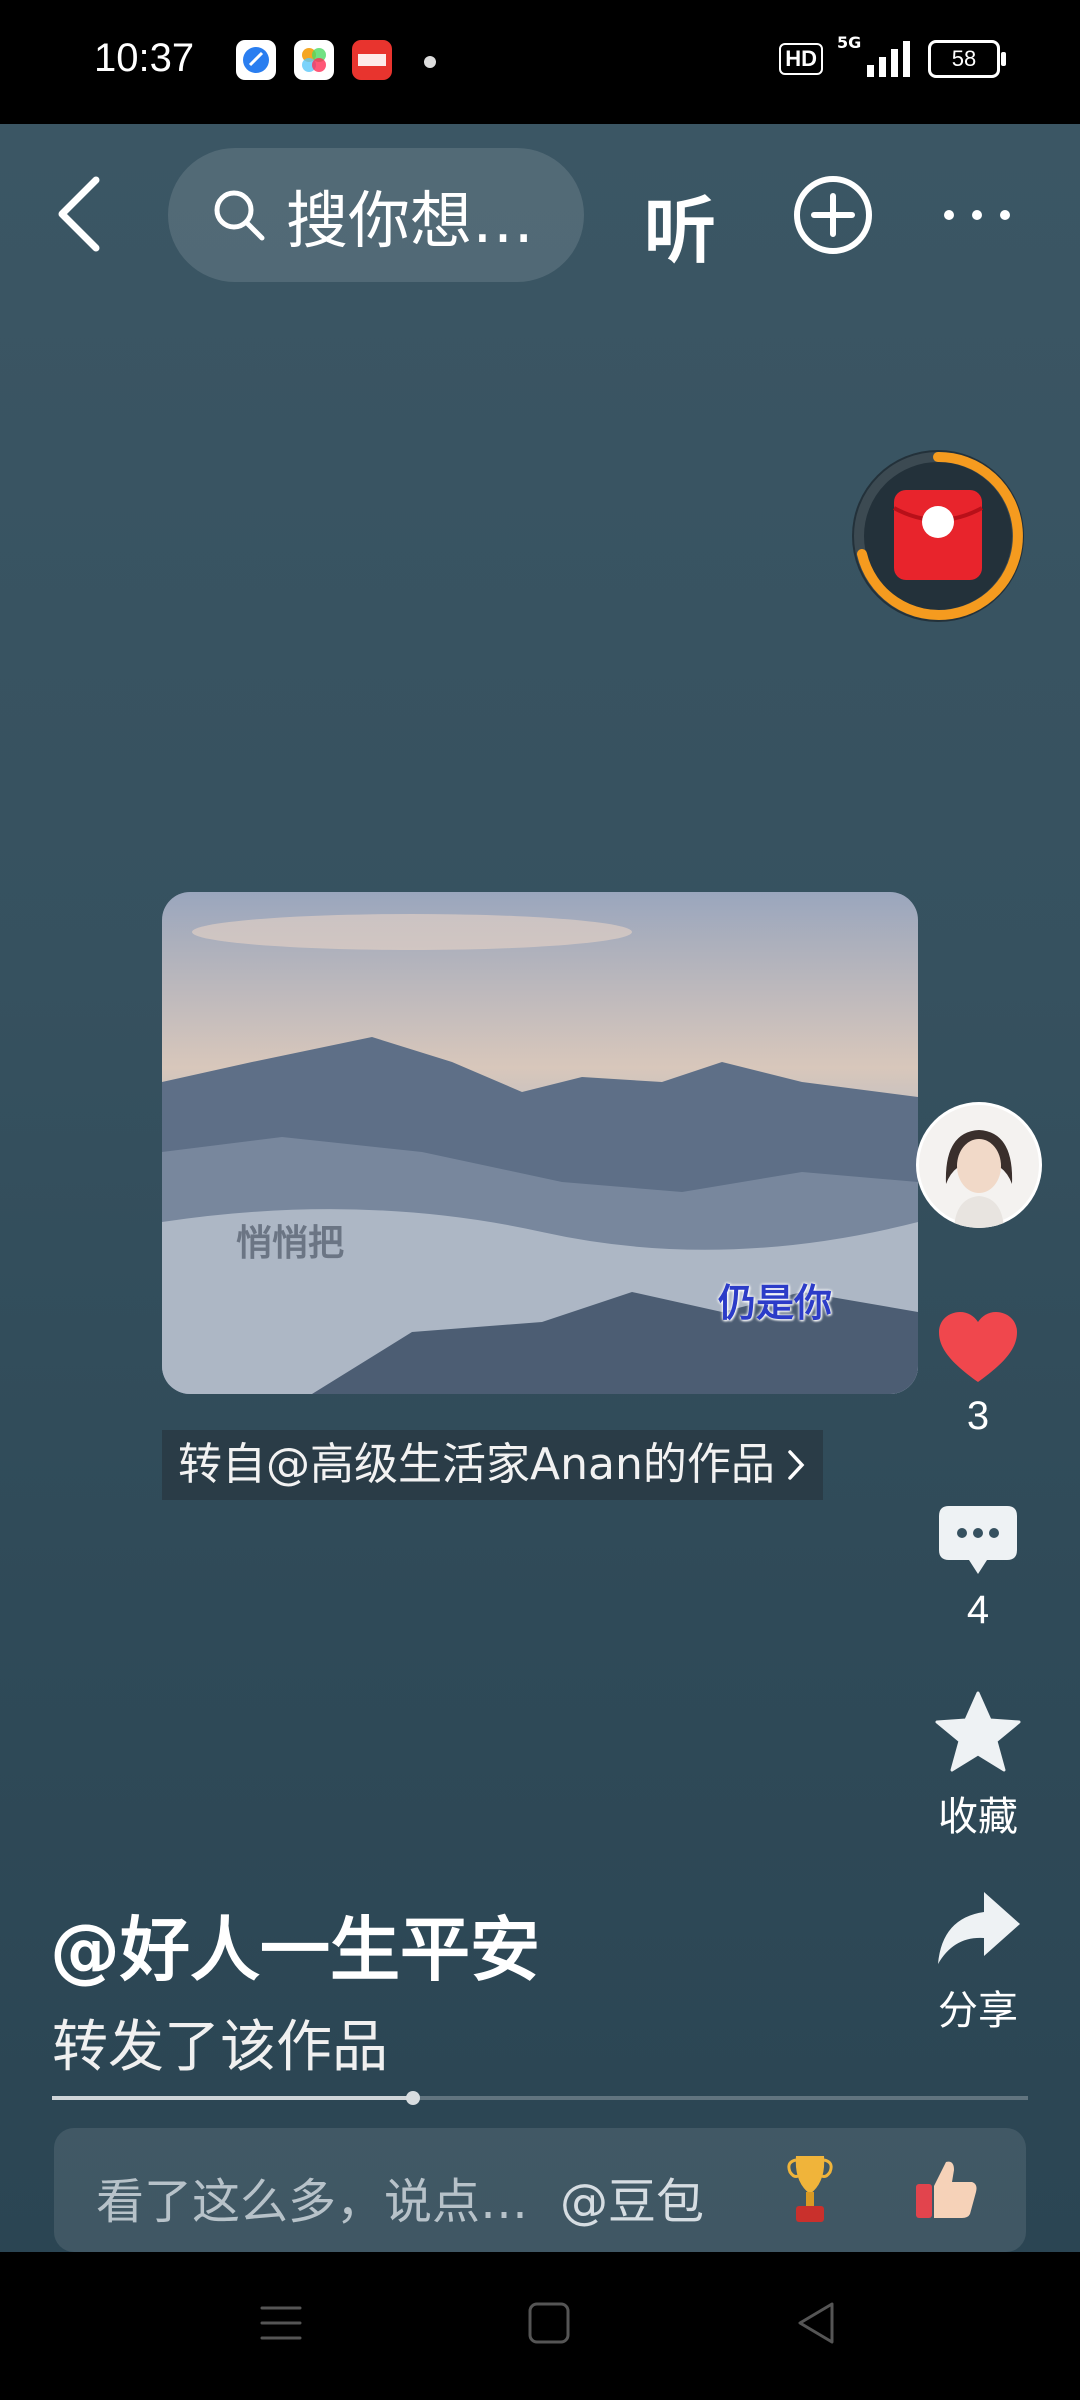  What do you see at coordinates (817, 2323) in the screenshot?
I see `back-nav-icon` at bounding box center [817, 2323].